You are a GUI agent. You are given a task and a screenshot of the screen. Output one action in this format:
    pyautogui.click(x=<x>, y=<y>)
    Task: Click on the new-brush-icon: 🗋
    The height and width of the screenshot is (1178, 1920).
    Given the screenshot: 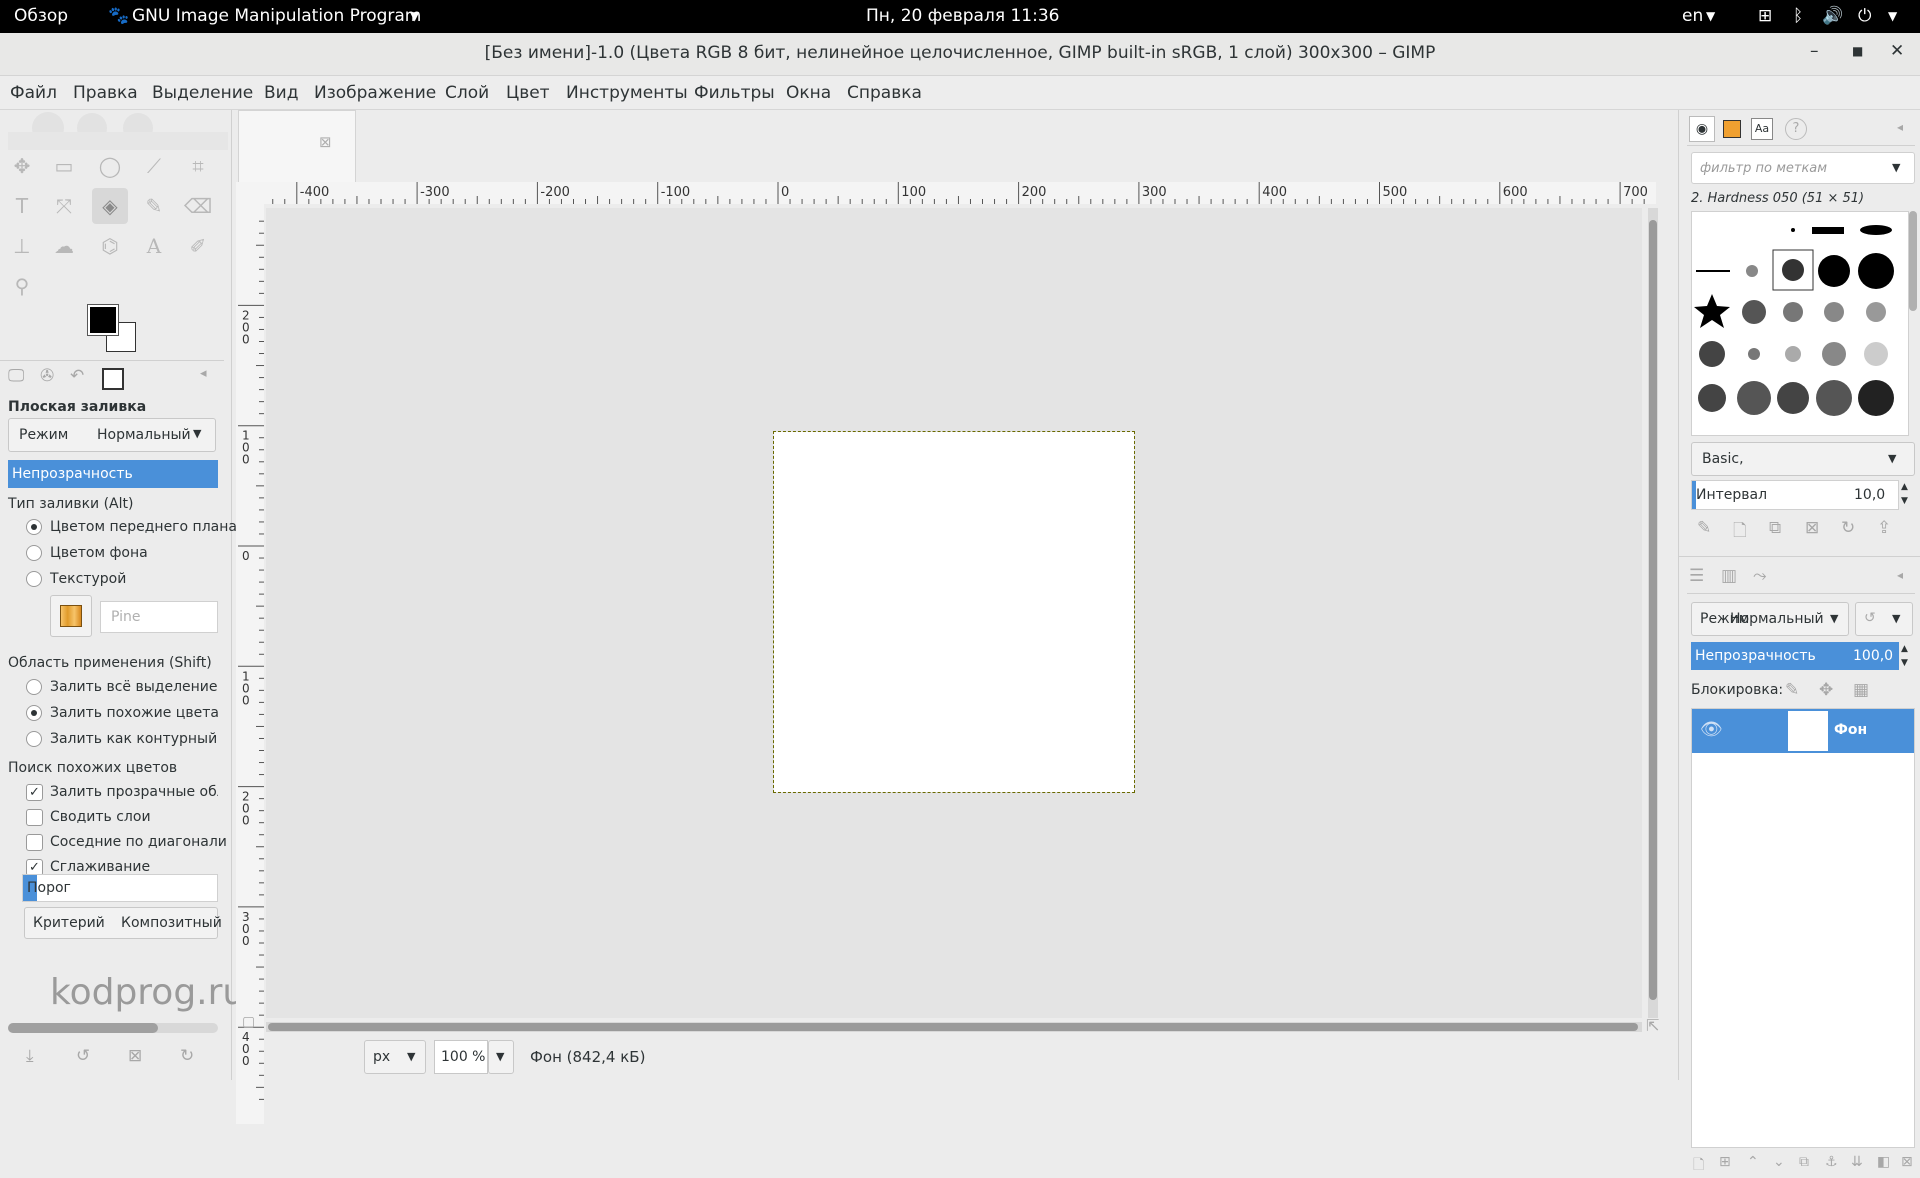 What is the action you would take?
    pyautogui.click(x=1740, y=532)
    